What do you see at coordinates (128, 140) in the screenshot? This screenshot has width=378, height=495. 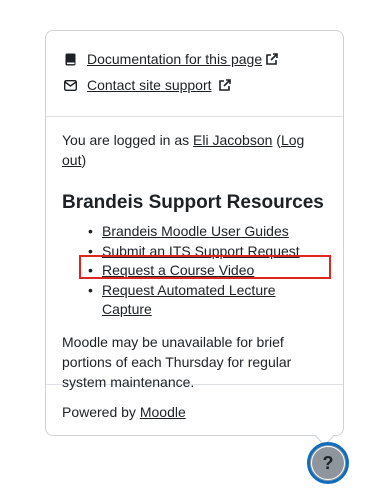 I see `login-prefix: You are logged in as` at bounding box center [128, 140].